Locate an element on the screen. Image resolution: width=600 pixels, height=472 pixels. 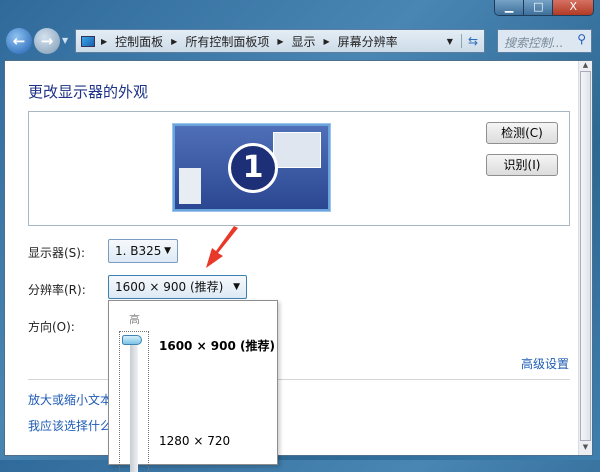
monitor-number: 1 is located at coordinates (253, 168).